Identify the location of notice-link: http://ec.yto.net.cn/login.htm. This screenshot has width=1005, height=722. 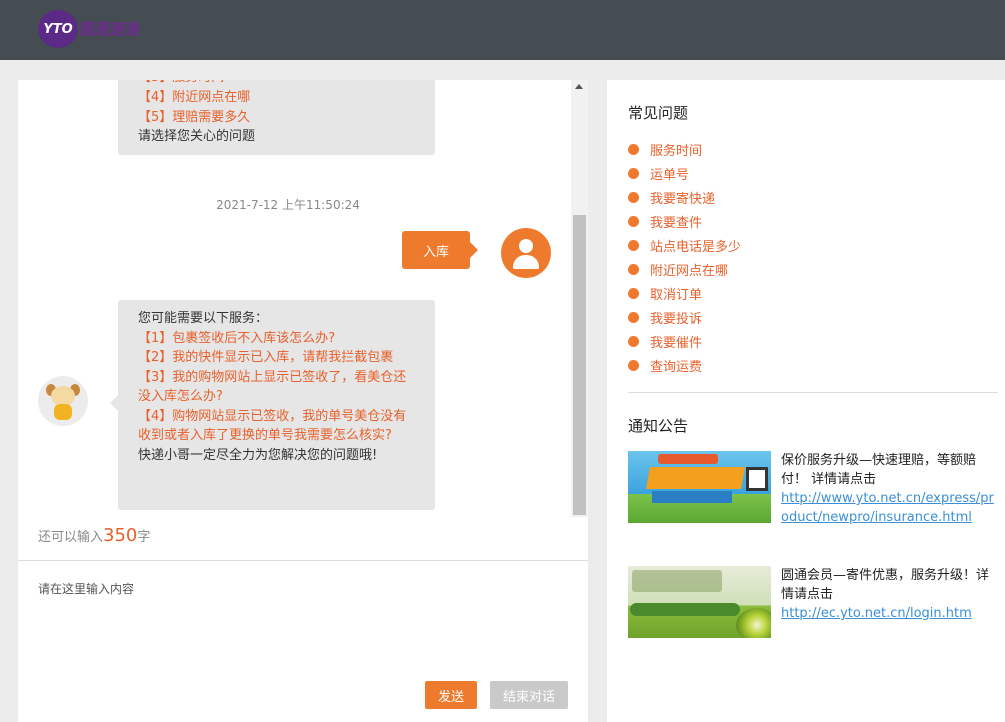
(888, 613).